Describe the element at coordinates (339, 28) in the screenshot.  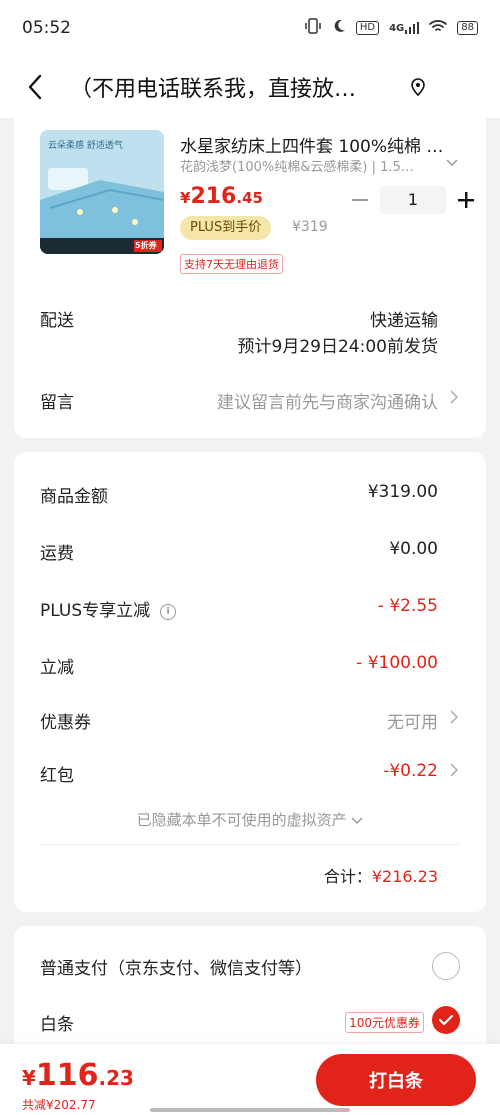
I see `moon-icon` at that location.